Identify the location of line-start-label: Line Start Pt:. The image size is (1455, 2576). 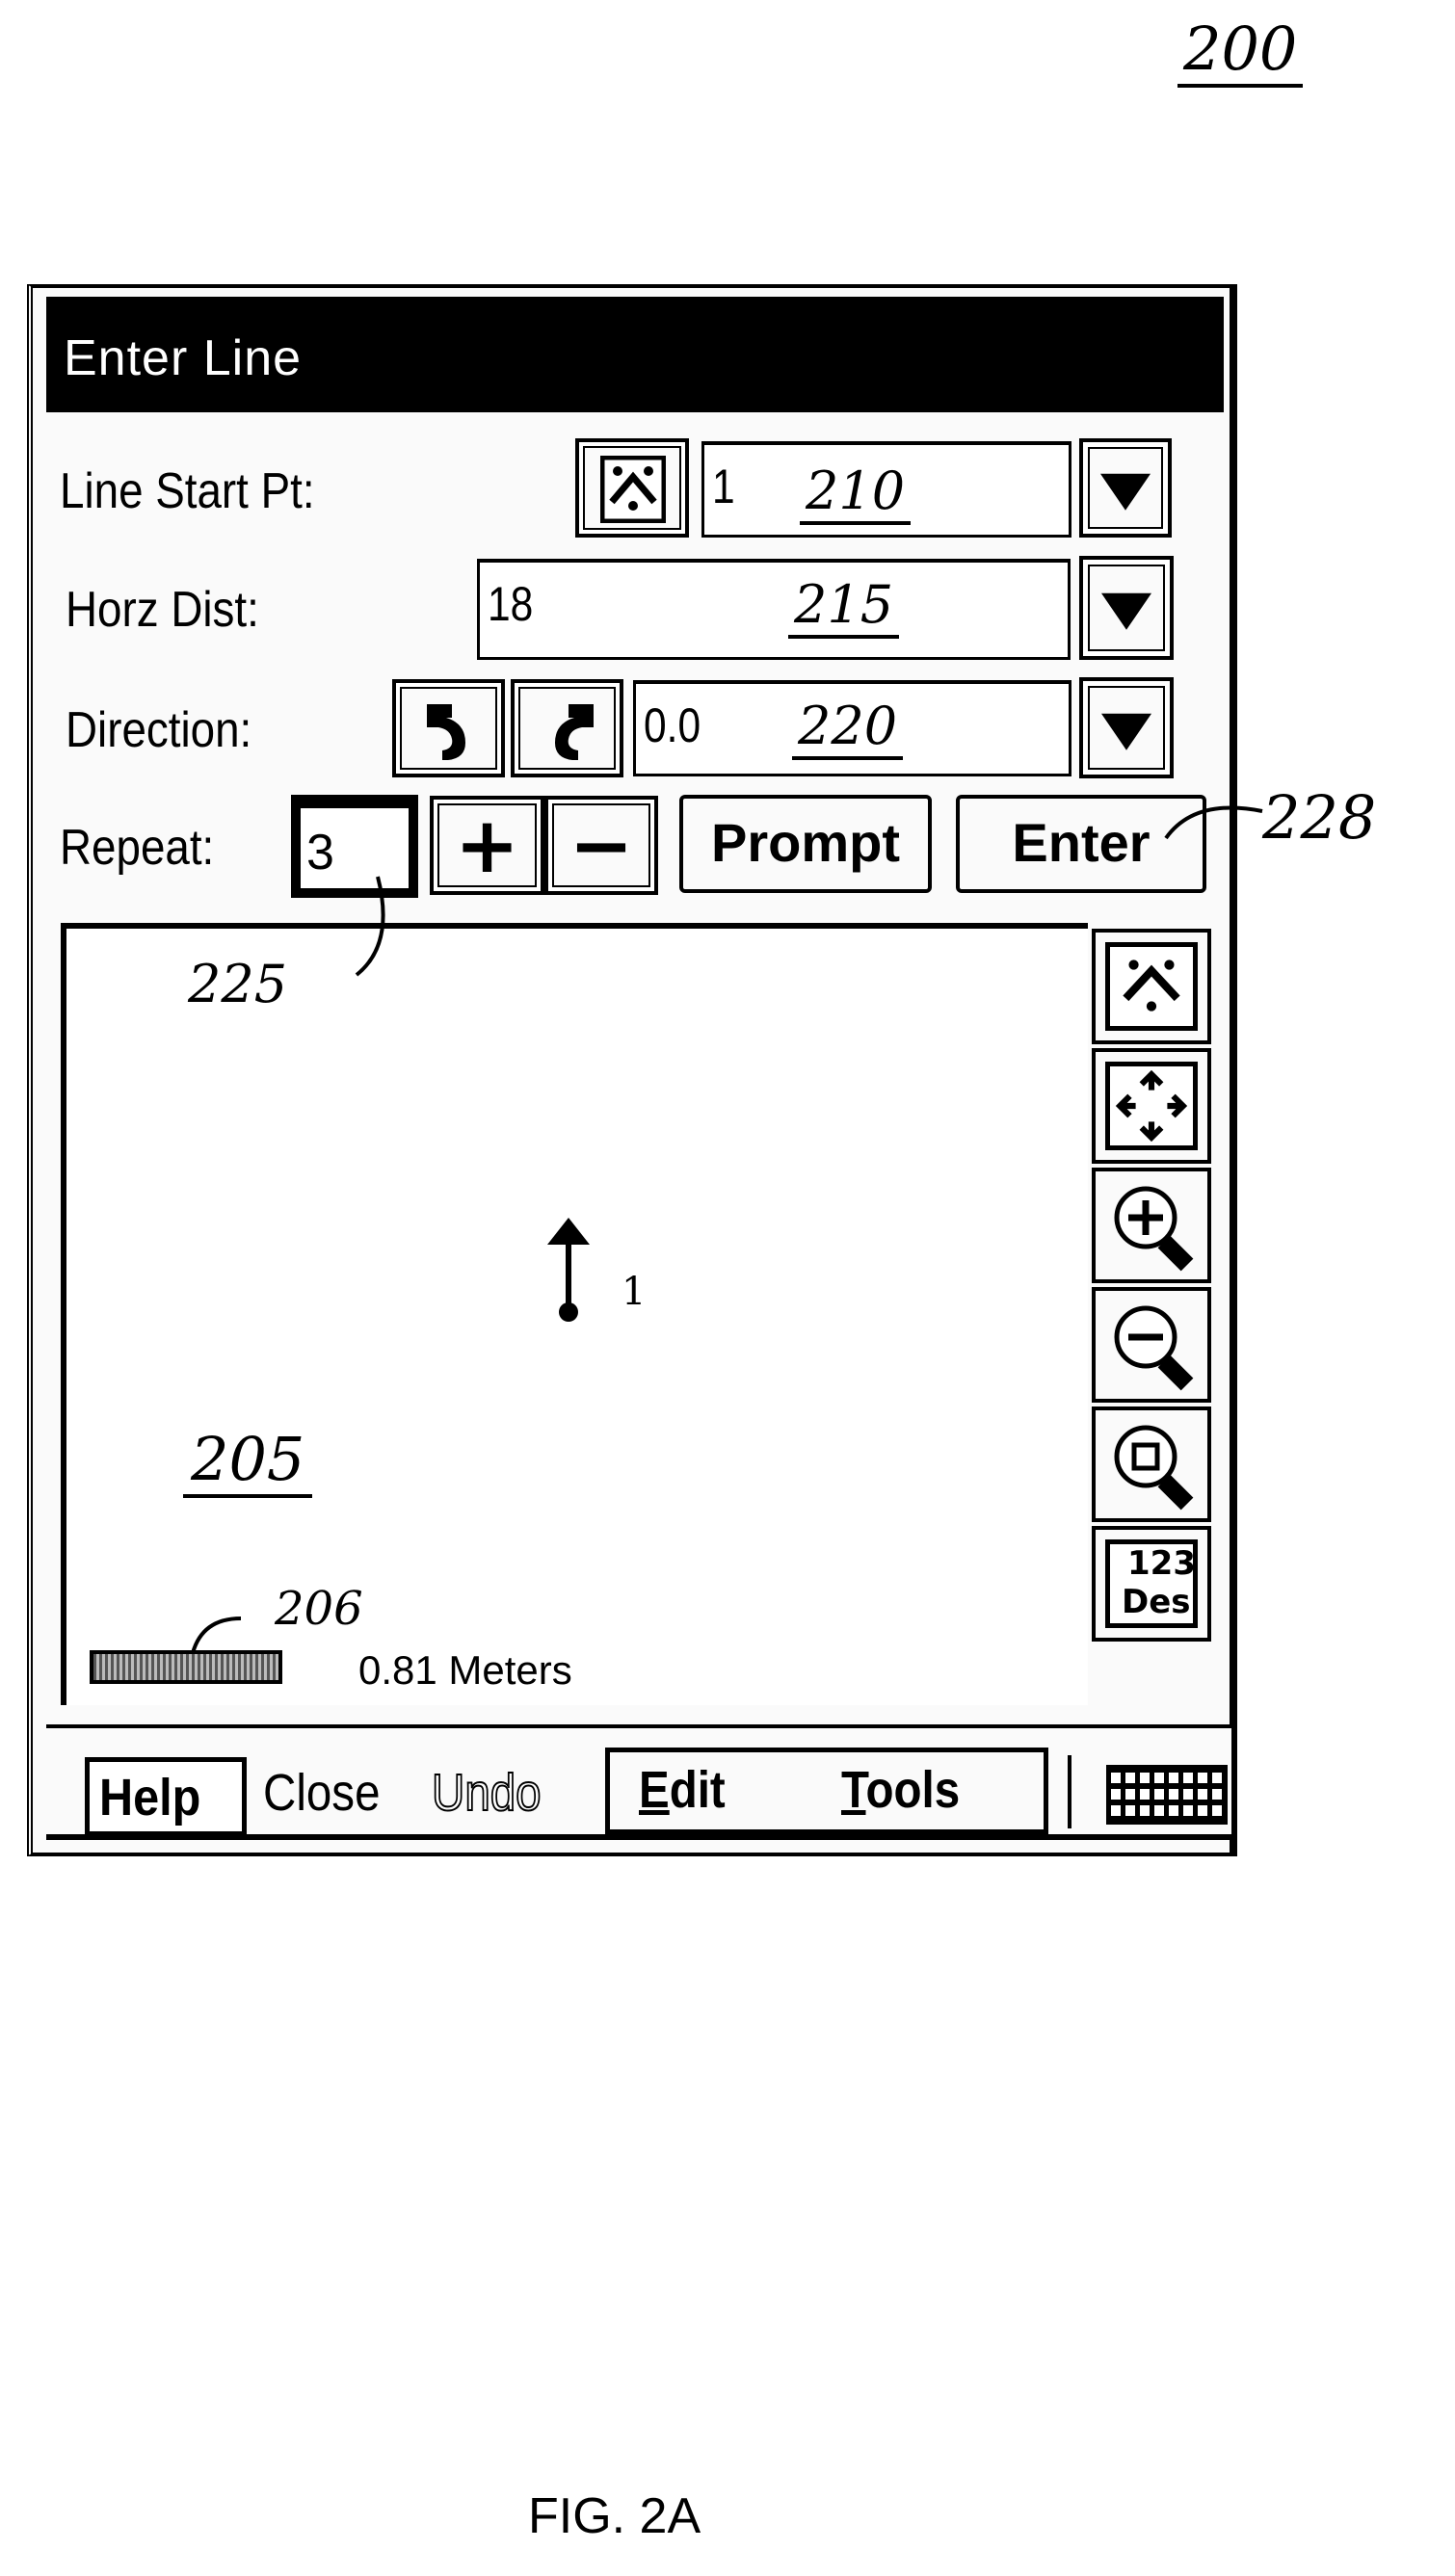
(188, 491).